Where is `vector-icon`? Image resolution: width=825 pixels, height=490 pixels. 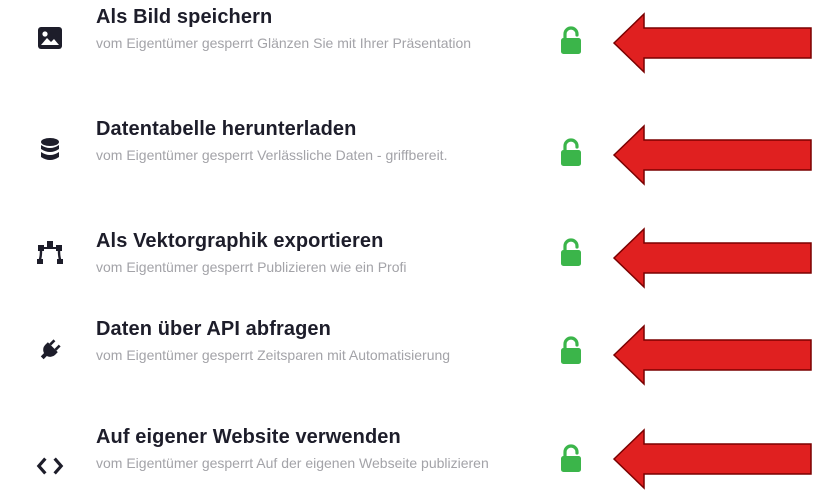
vector-icon is located at coordinates (50, 252).